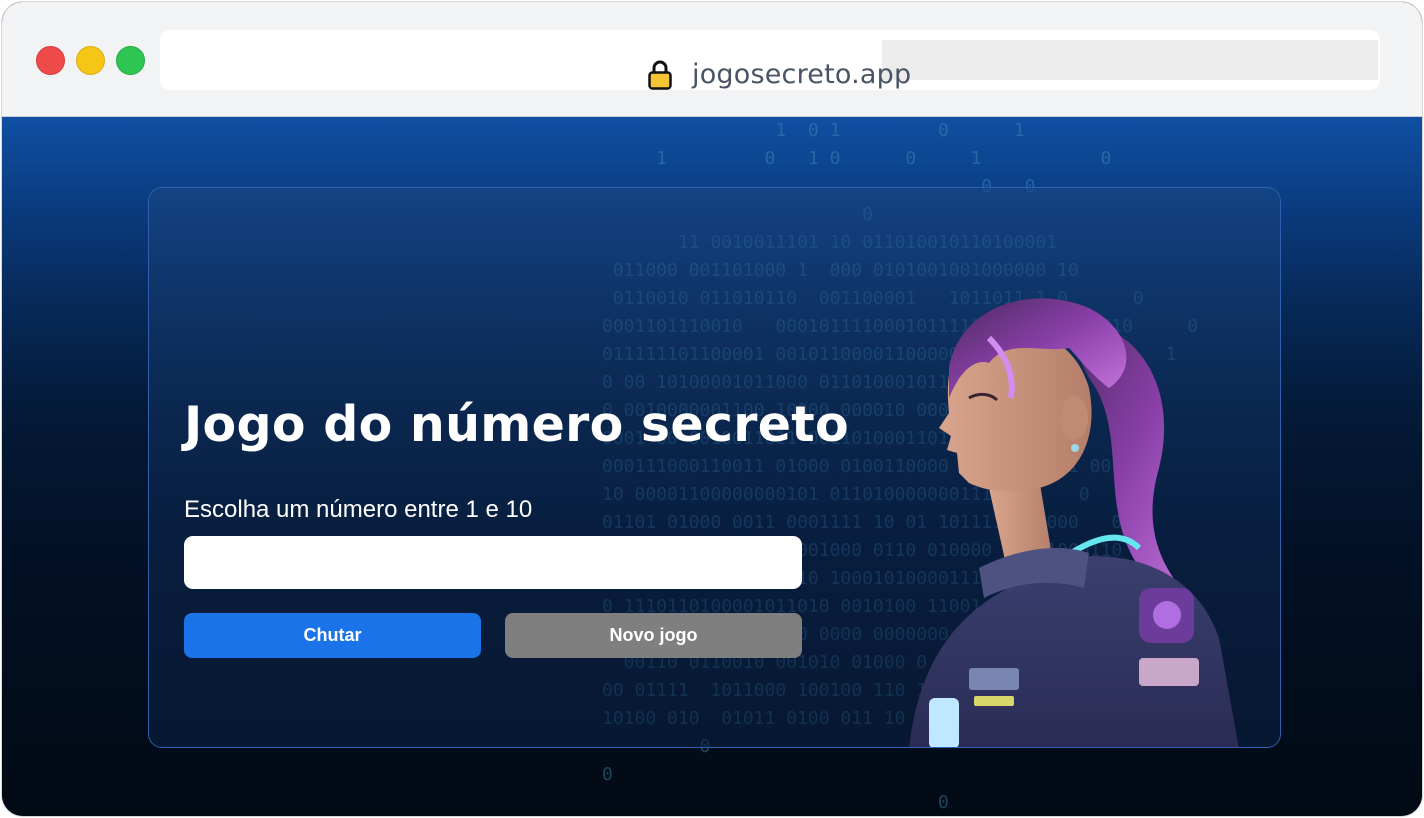  What do you see at coordinates (802, 74) in the screenshot?
I see `address-url: jogosecreto.app` at bounding box center [802, 74].